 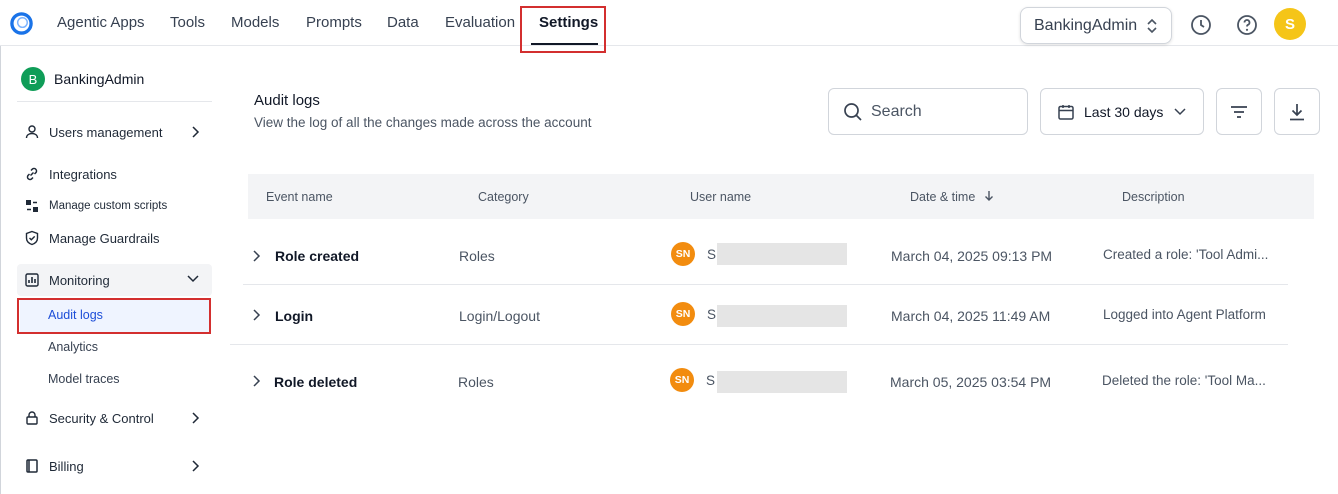 What do you see at coordinates (75, 315) in the screenshot?
I see `sidebar-sub-audit-logs: Audit logs` at bounding box center [75, 315].